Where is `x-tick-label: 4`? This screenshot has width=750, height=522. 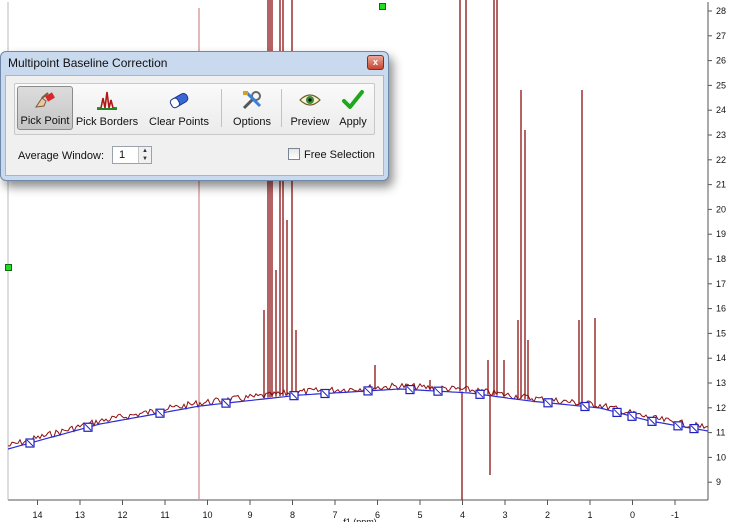
x-tick-label: 4 is located at coordinates (462, 515).